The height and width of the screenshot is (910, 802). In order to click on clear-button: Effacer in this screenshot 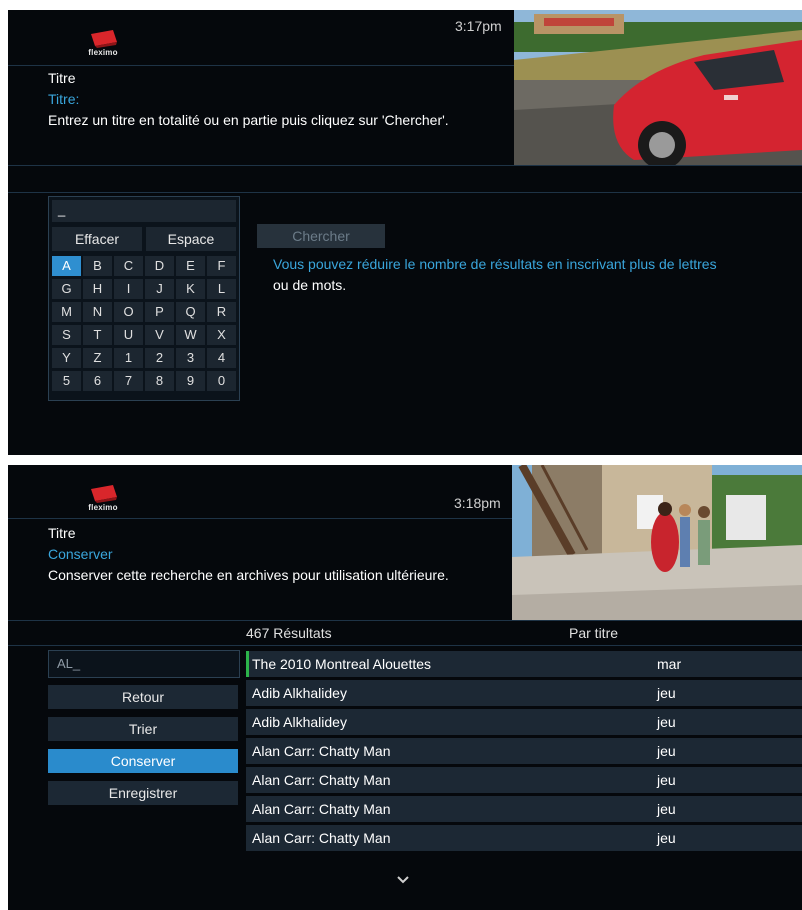, I will do `click(97, 239)`.